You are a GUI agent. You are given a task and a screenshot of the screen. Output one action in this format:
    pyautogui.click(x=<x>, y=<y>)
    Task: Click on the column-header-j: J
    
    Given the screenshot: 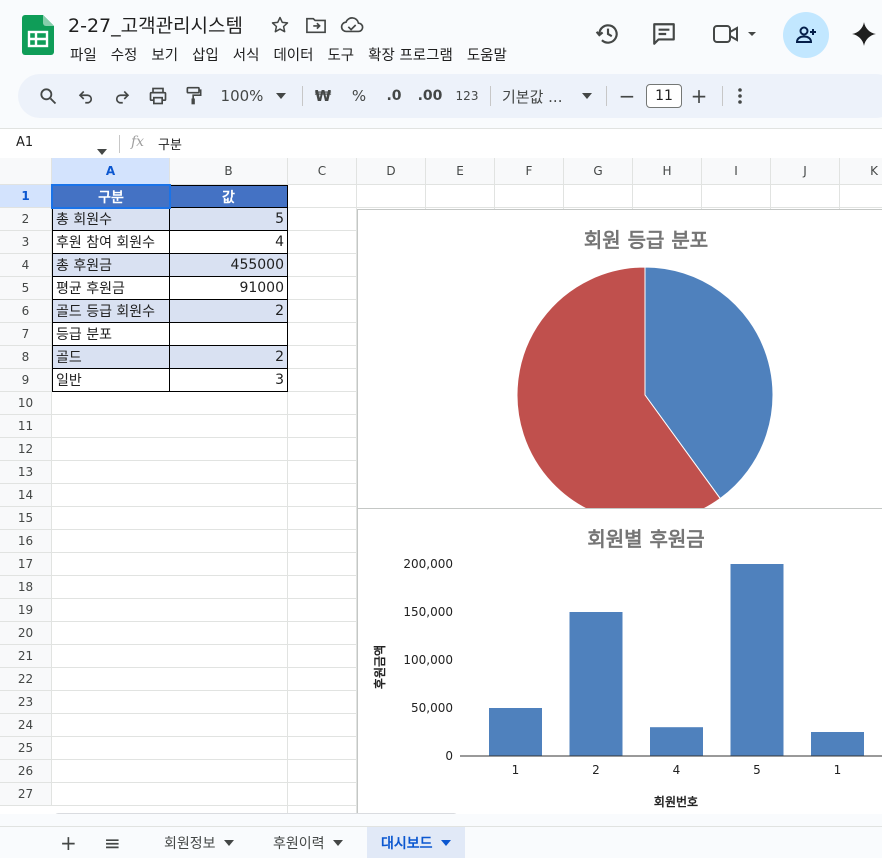 What is the action you would take?
    pyautogui.click(x=805, y=171)
    